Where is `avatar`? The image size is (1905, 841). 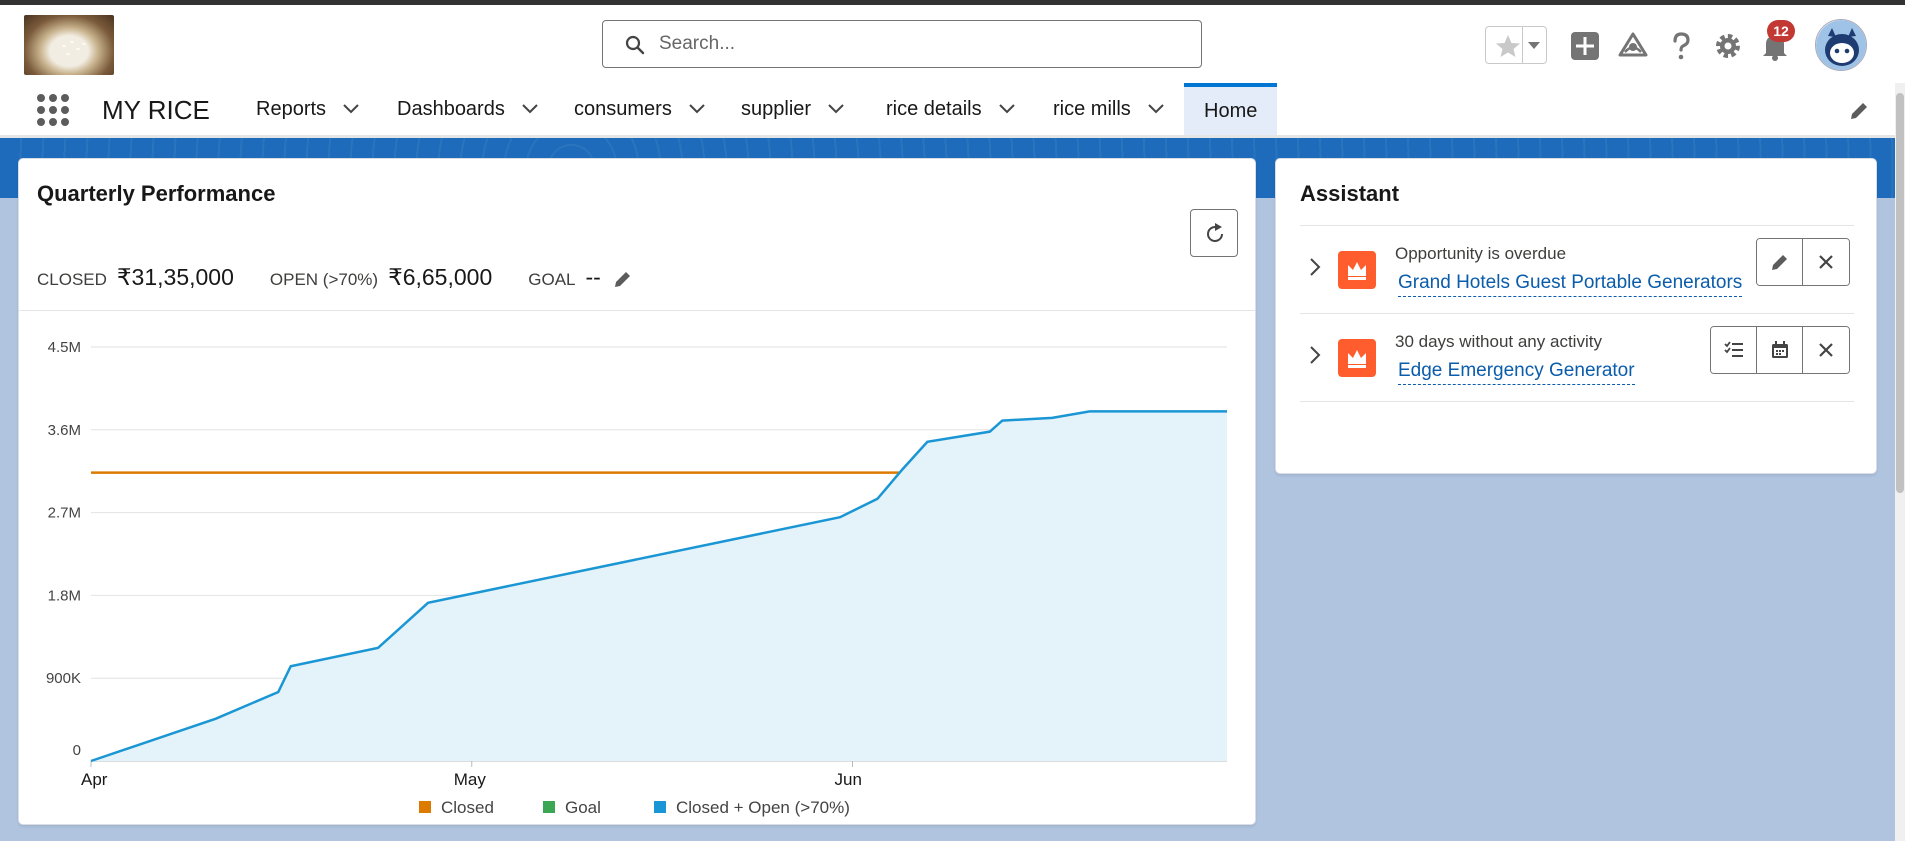
avatar is located at coordinates (1841, 45).